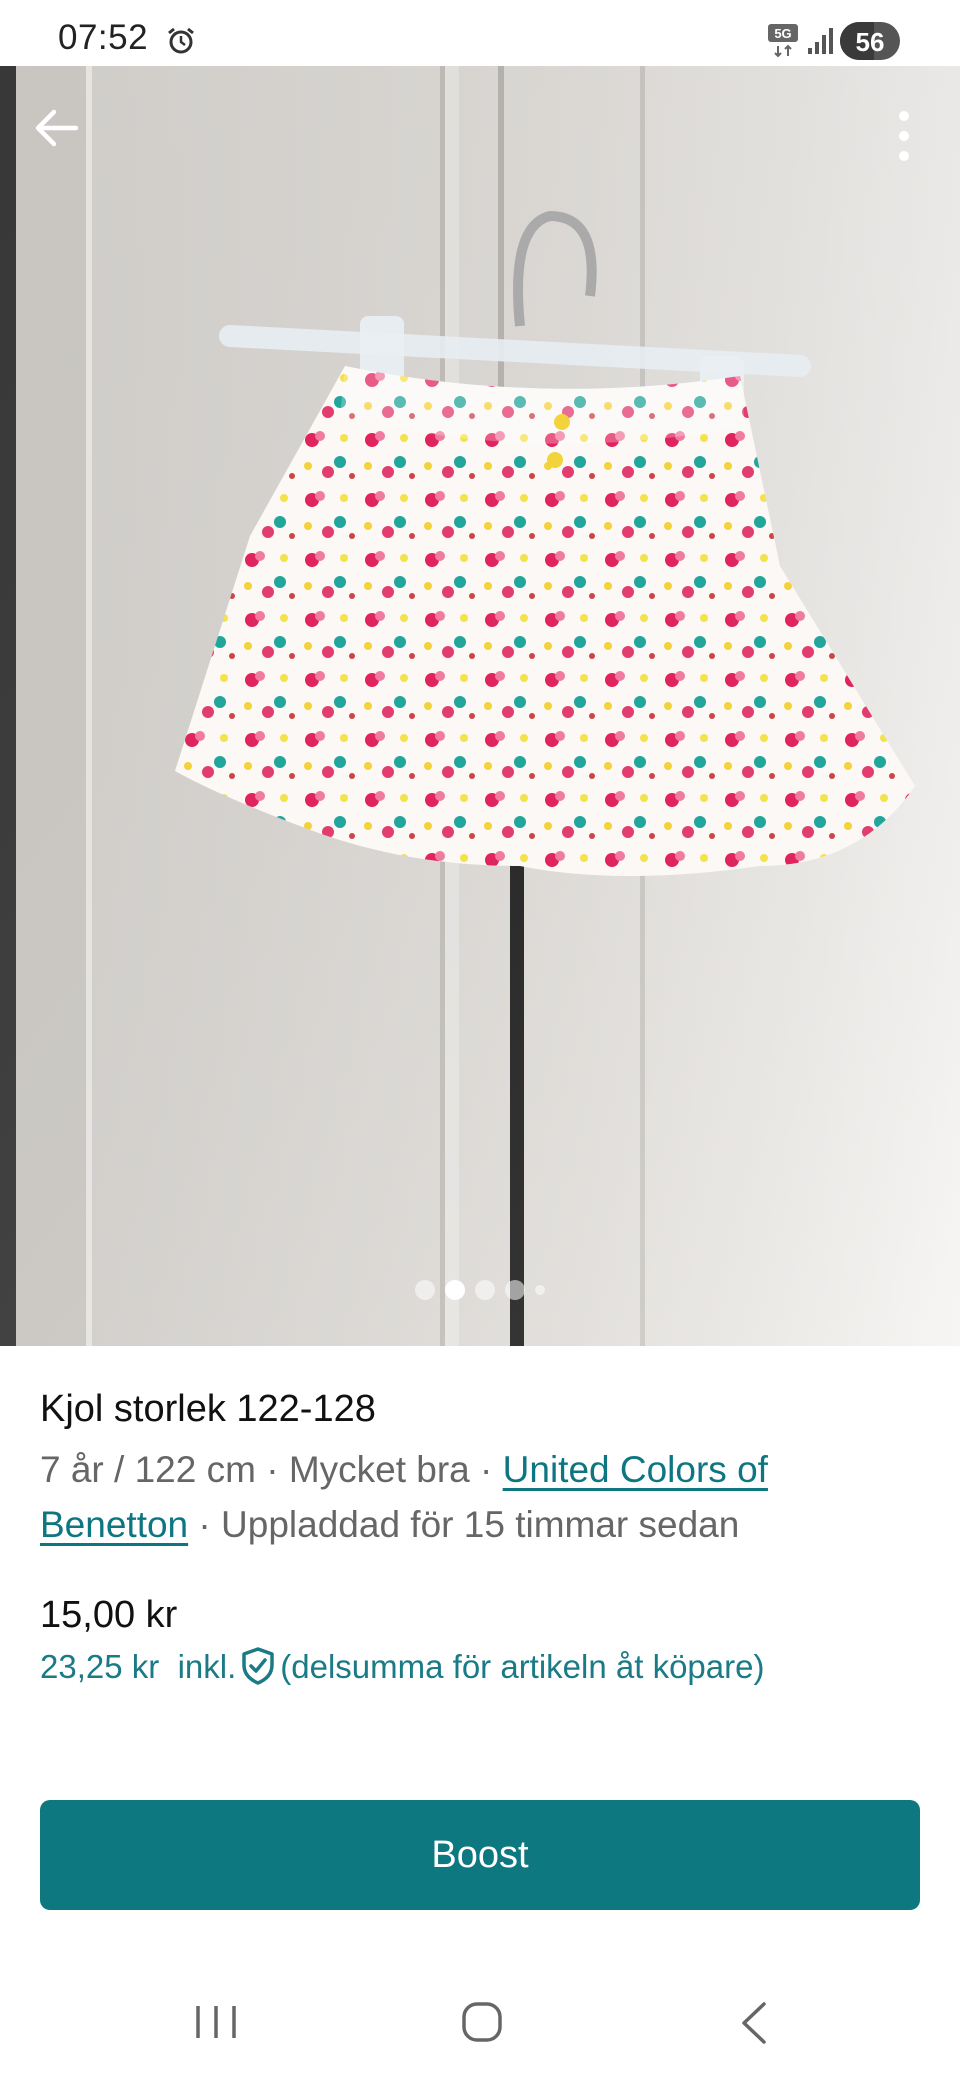  I want to click on system-nav-bar, so click(480, 2020).